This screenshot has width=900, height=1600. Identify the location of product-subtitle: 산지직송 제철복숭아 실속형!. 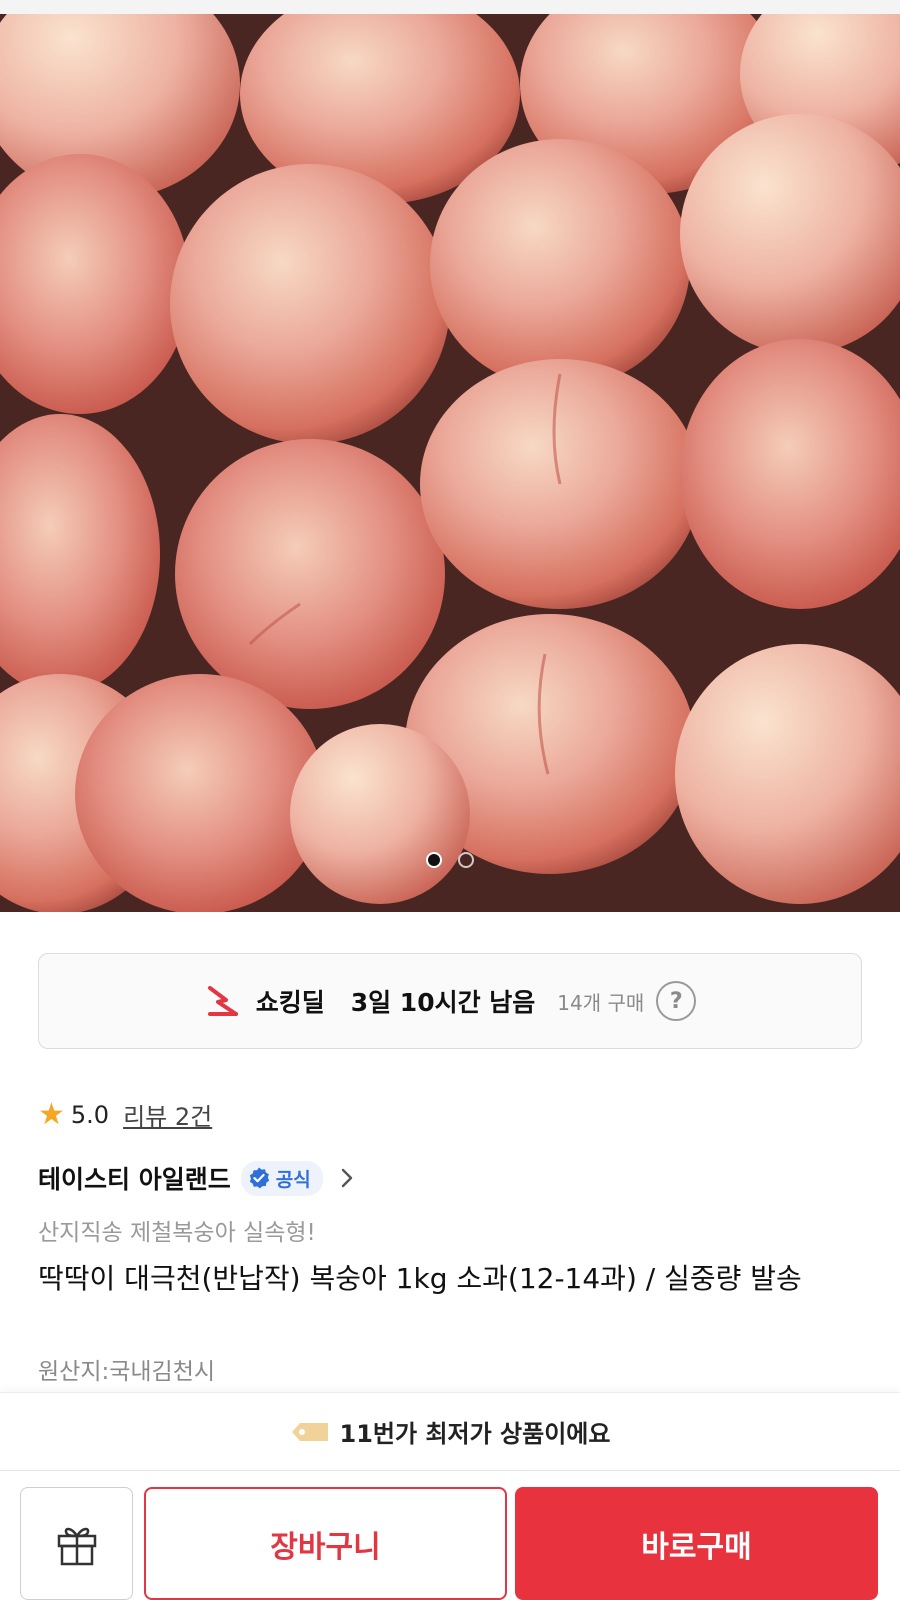
(177, 1233).